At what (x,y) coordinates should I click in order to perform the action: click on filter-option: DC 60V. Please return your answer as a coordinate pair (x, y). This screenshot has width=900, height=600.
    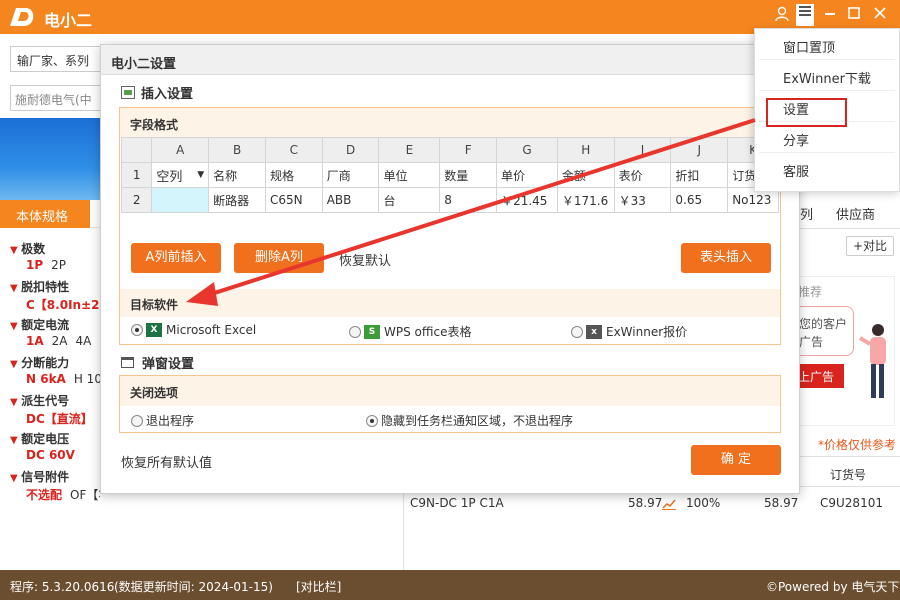
    Looking at the image, I should click on (50, 455).